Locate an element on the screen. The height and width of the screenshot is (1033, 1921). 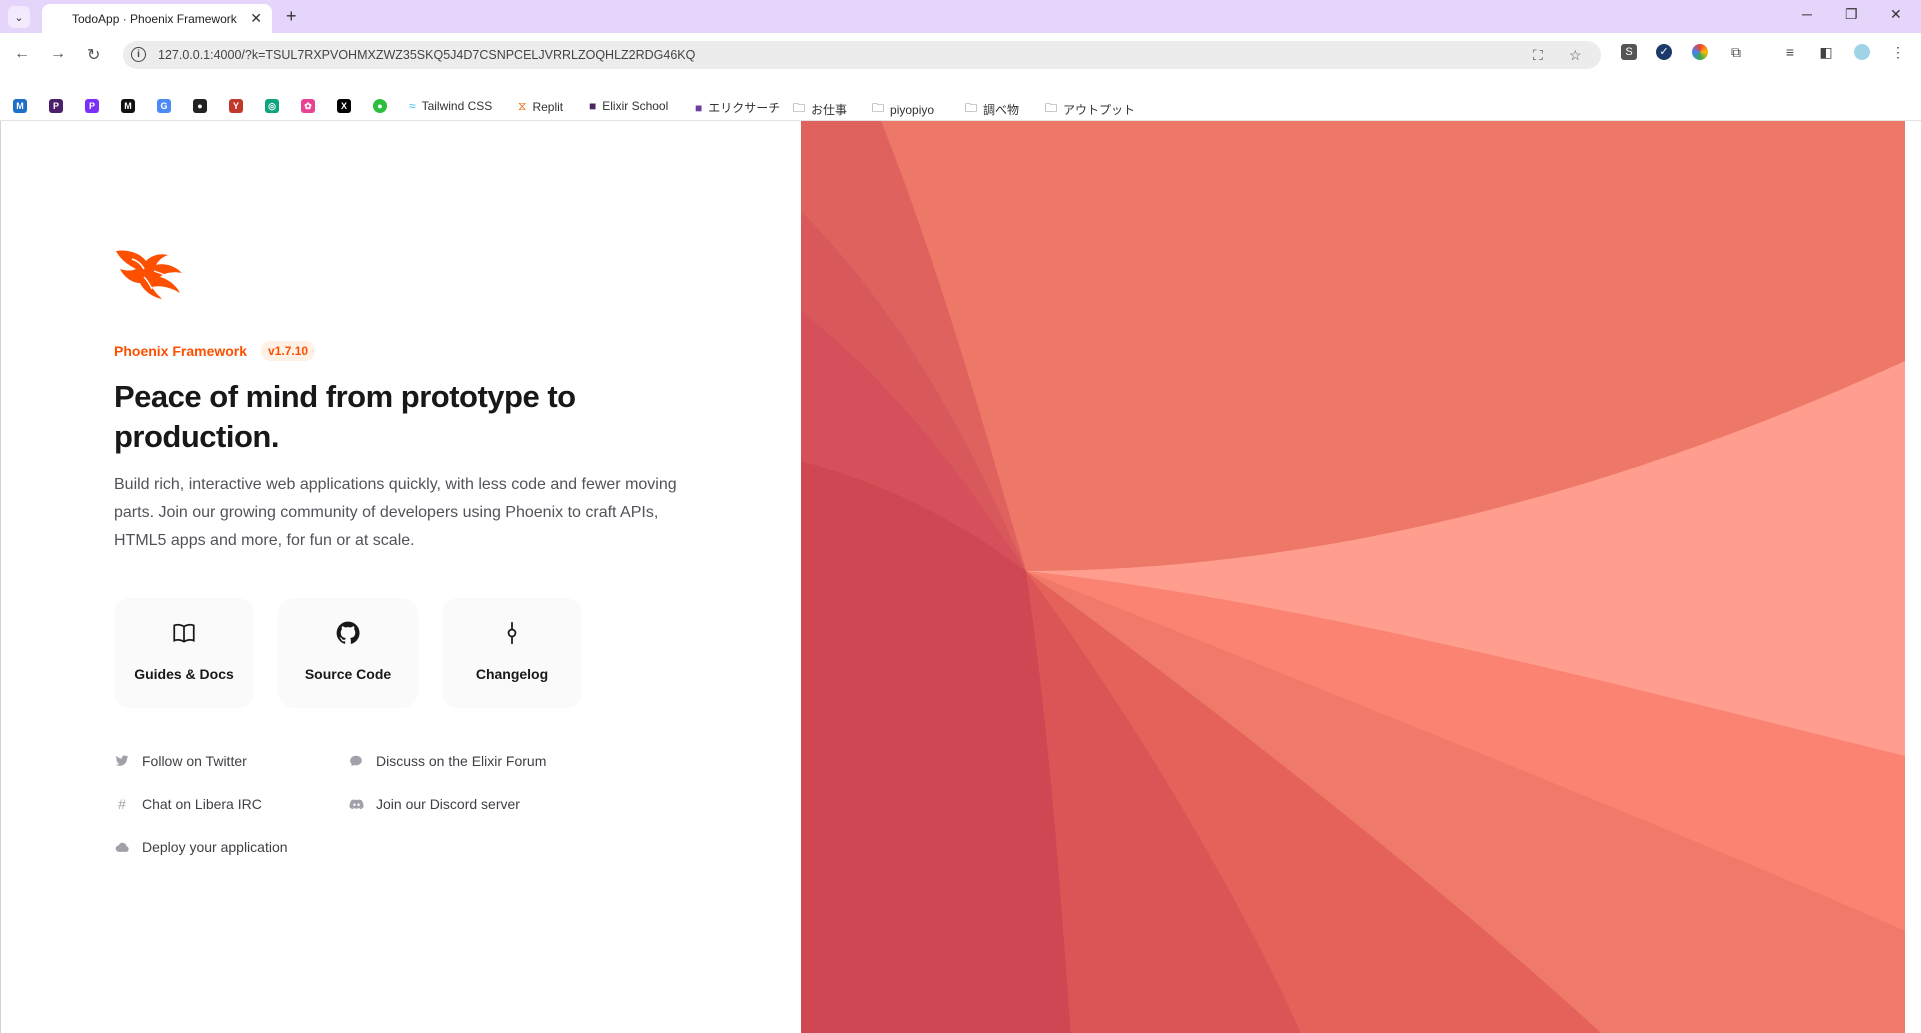
cloud-icon is located at coordinates (122, 847).